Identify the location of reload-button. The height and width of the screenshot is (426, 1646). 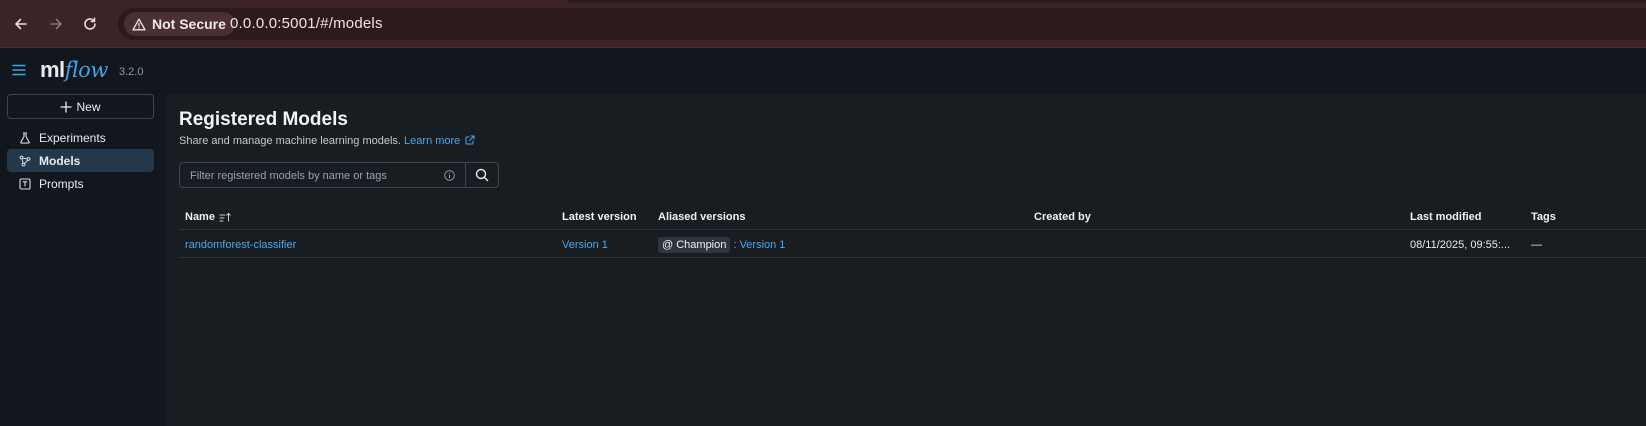
(90, 24).